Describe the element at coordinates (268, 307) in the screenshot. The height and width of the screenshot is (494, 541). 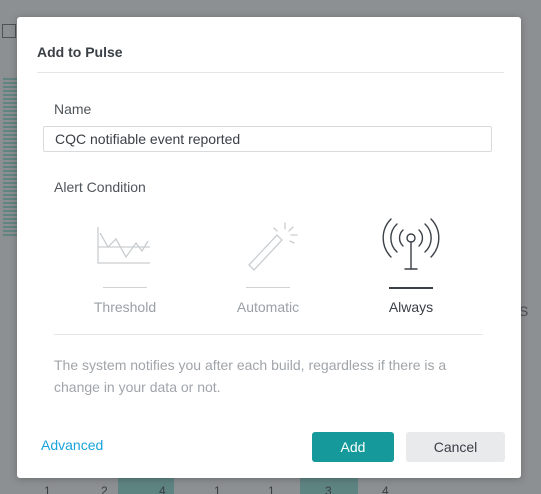
I see `automatic-label: Automatic` at that location.